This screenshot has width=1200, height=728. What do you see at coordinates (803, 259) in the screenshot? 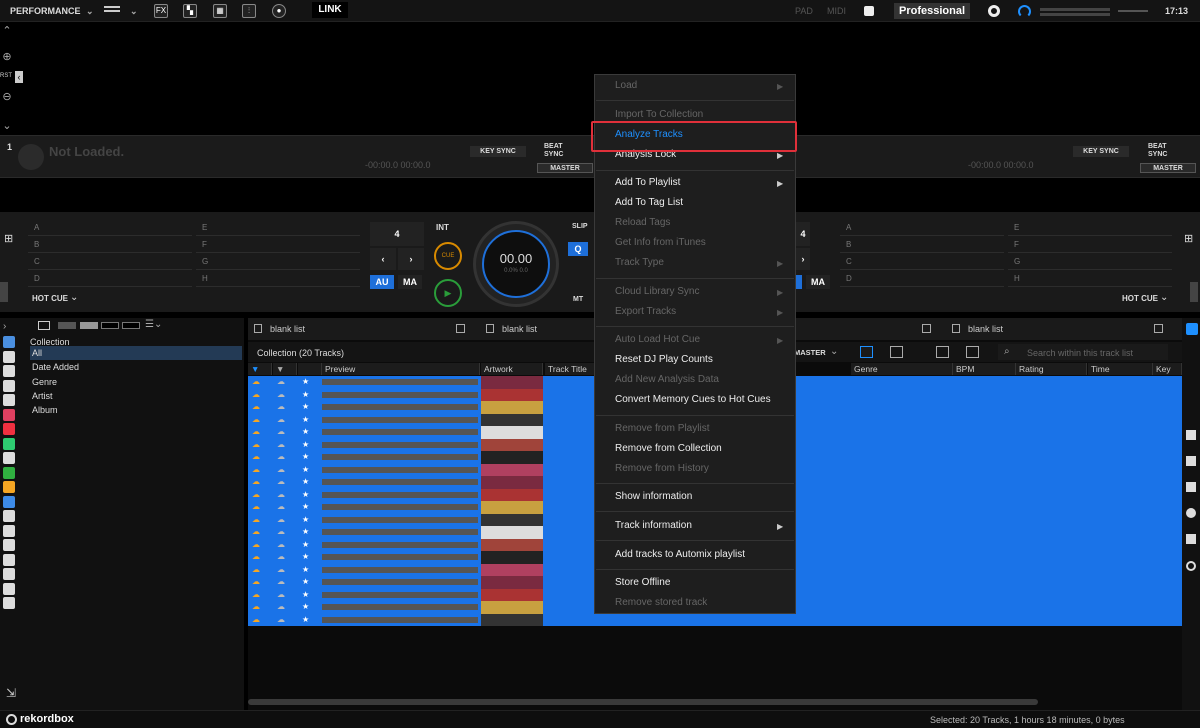
I see `loop-next-button-right: ›` at bounding box center [803, 259].